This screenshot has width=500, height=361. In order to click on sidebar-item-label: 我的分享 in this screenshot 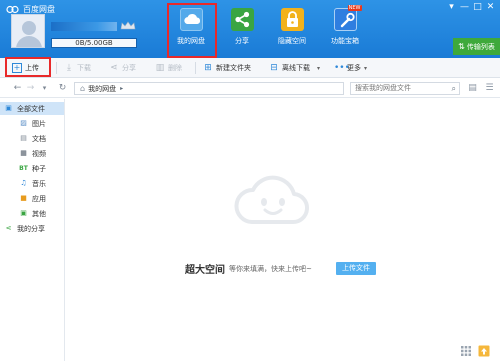, I will do `click(31, 228)`.